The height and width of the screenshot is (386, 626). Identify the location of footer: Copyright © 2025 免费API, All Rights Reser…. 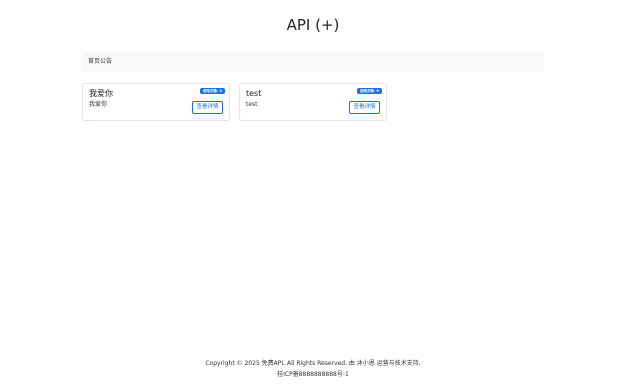
(313, 369).